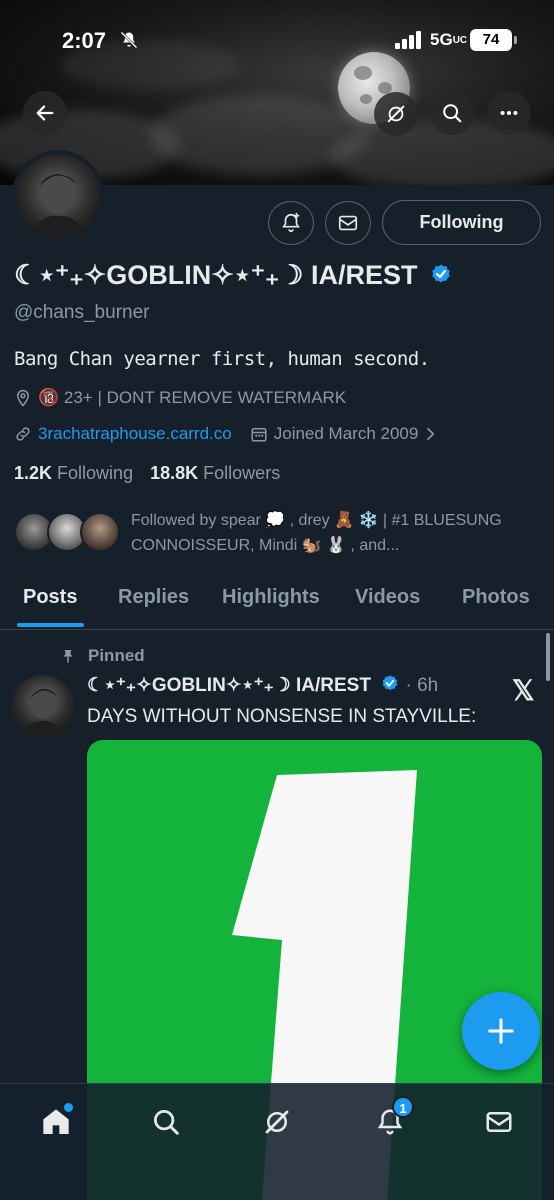  What do you see at coordinates (229, 685) in the screenshot?
I see `post-author-name: ☾⋆⁺₊✧GOBLIN✧⋆⁺₊☽ IA/REST` at bounding box center [229, 685].